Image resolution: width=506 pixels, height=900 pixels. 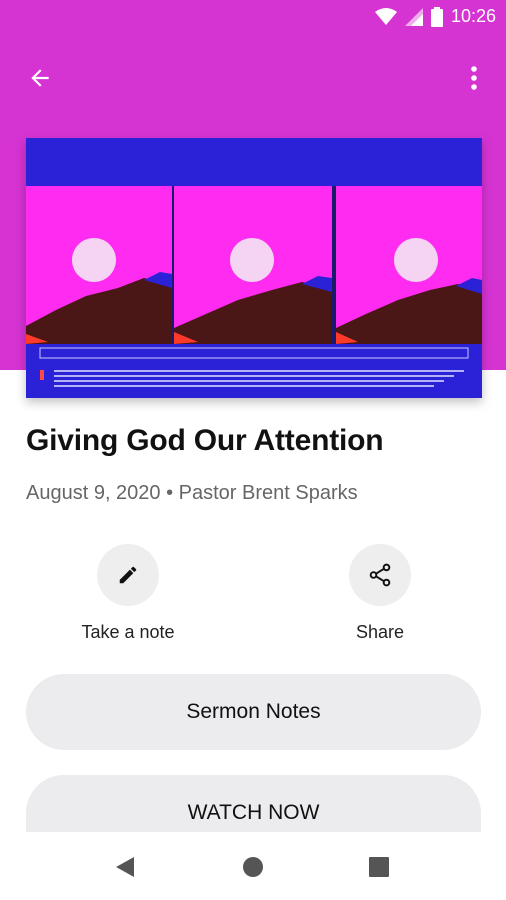 I want to click on status-time: 10:26, so click(x=473, y=16).